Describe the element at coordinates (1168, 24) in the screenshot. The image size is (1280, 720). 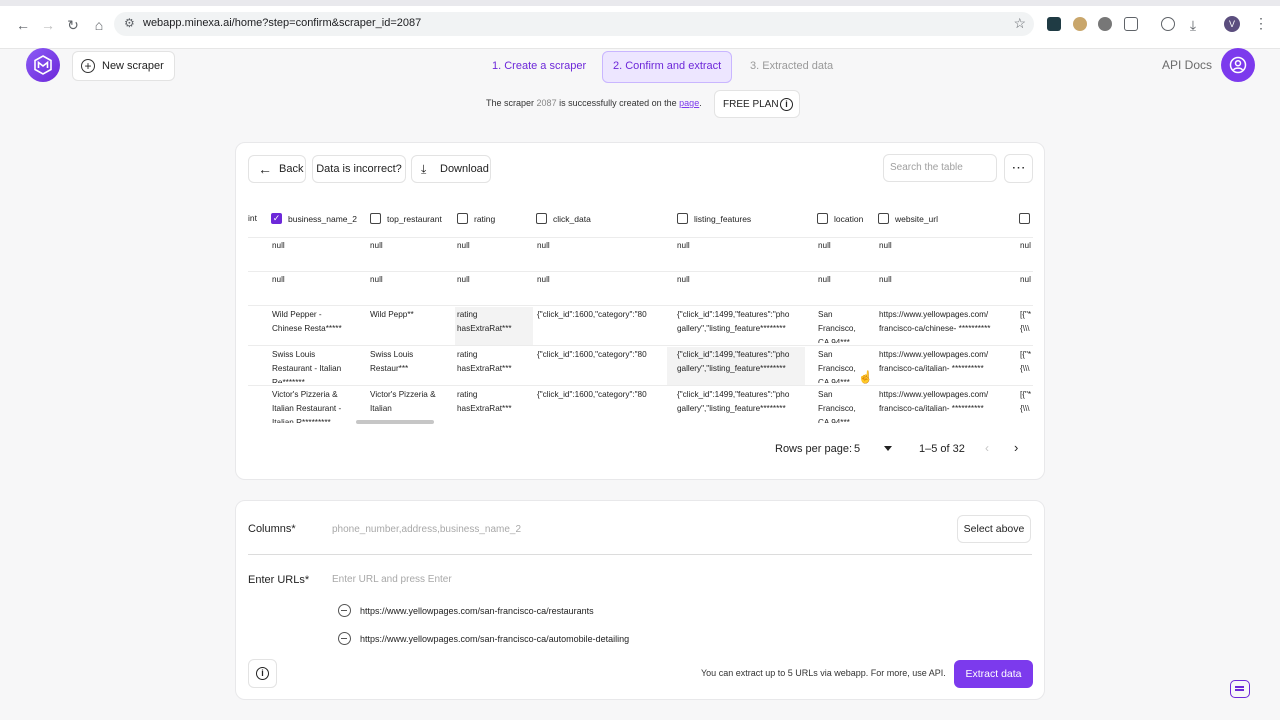
I see `screenshot-icon` at that location.